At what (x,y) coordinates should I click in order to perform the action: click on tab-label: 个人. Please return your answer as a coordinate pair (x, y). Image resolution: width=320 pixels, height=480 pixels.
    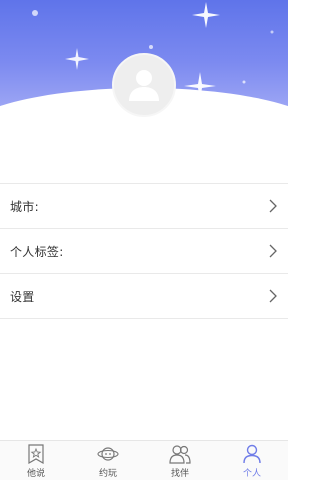
    Looking at the image, I should click on (251, 474).